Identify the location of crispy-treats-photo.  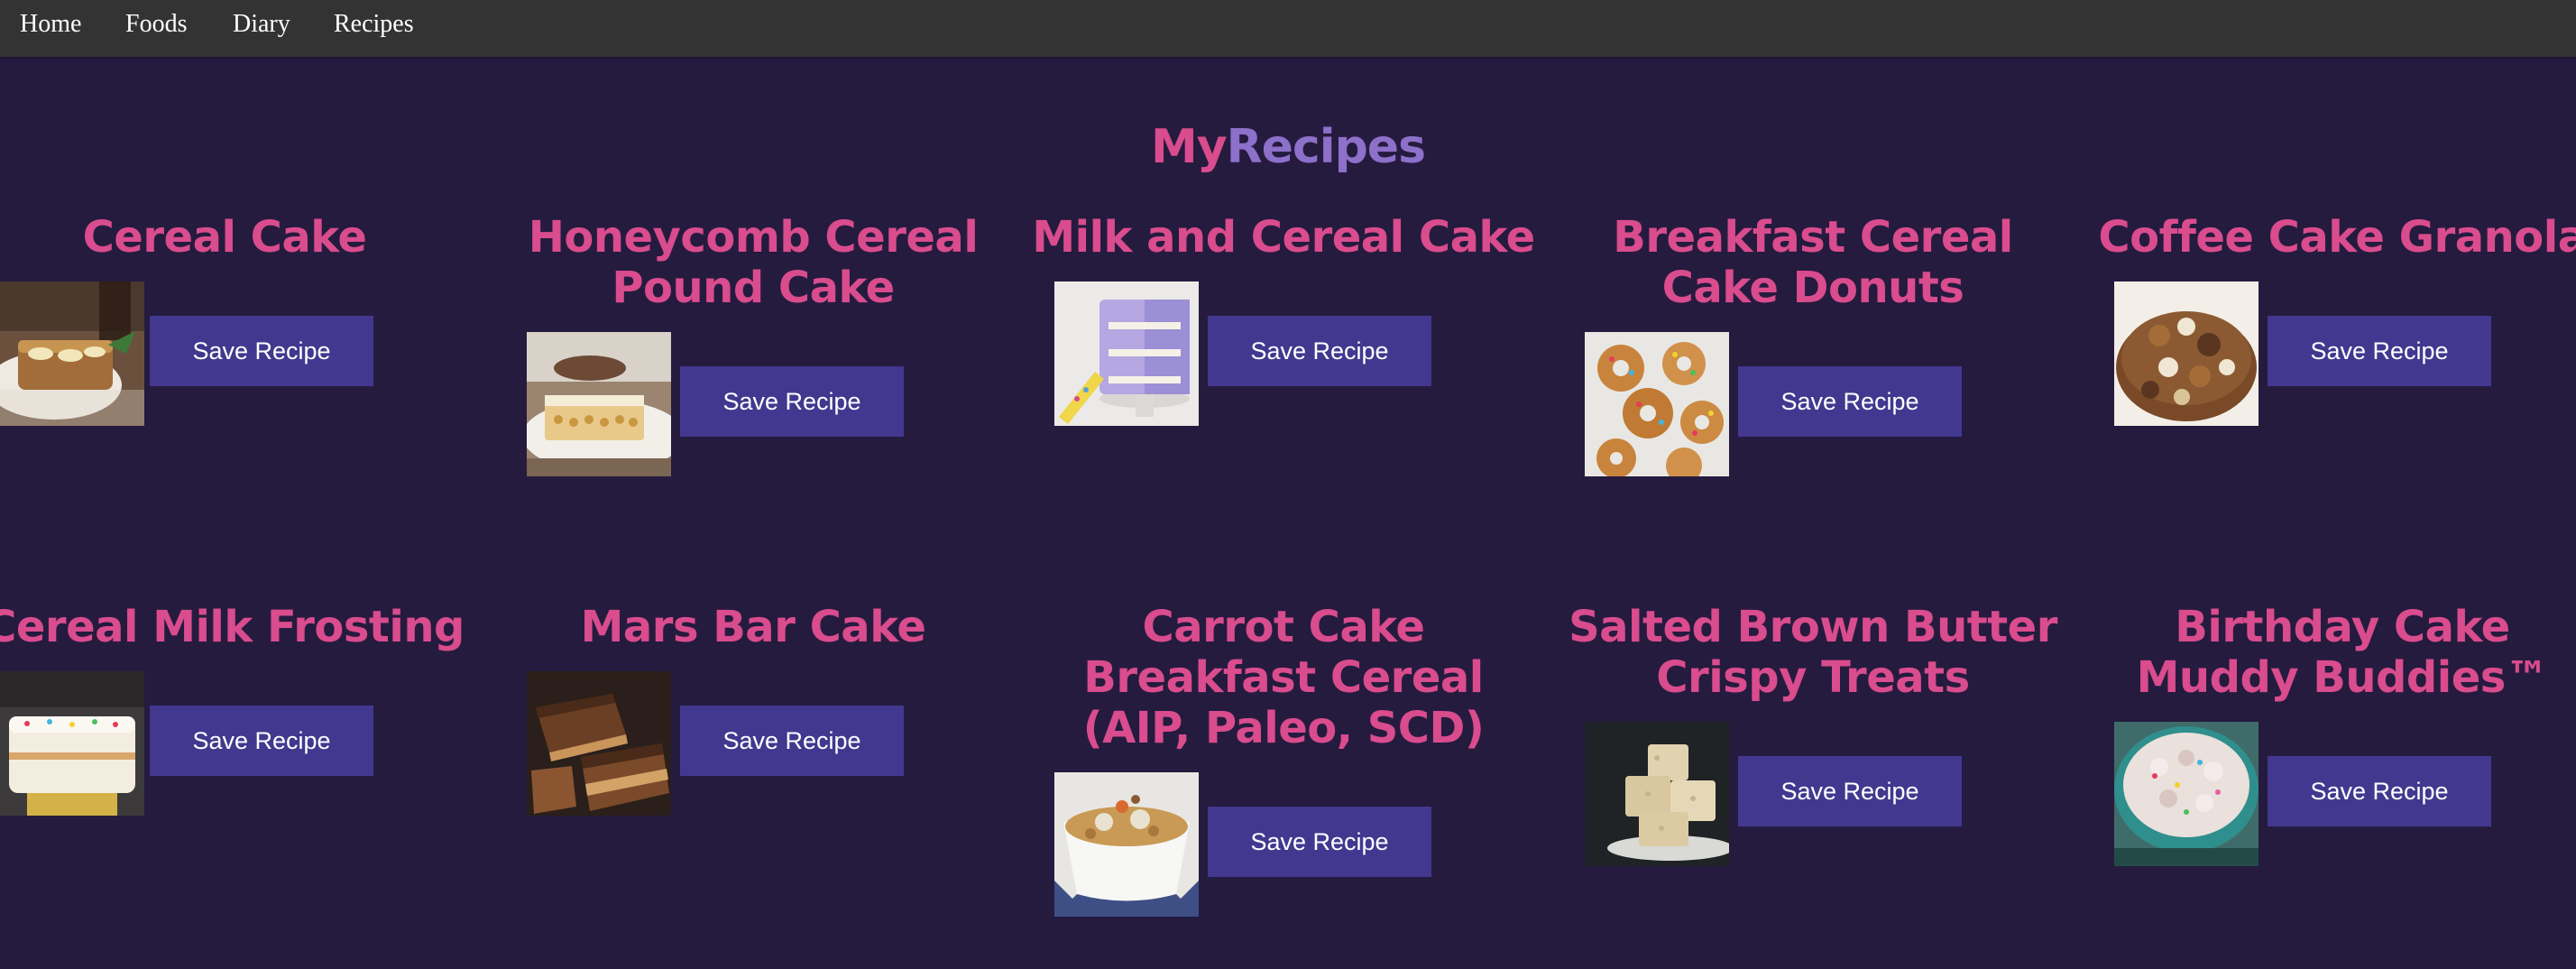
(1657, 794).